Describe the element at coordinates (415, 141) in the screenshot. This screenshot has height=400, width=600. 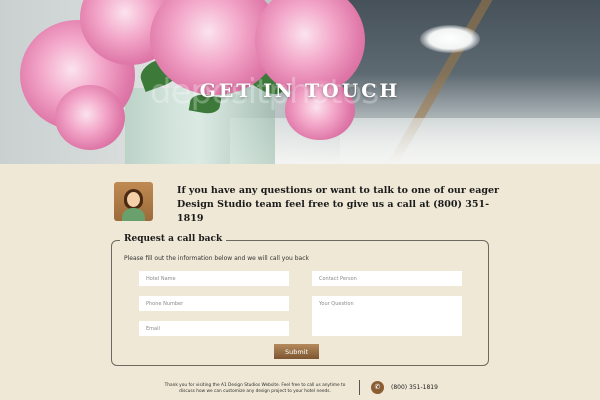
I see `hero-background-floor` at that location.